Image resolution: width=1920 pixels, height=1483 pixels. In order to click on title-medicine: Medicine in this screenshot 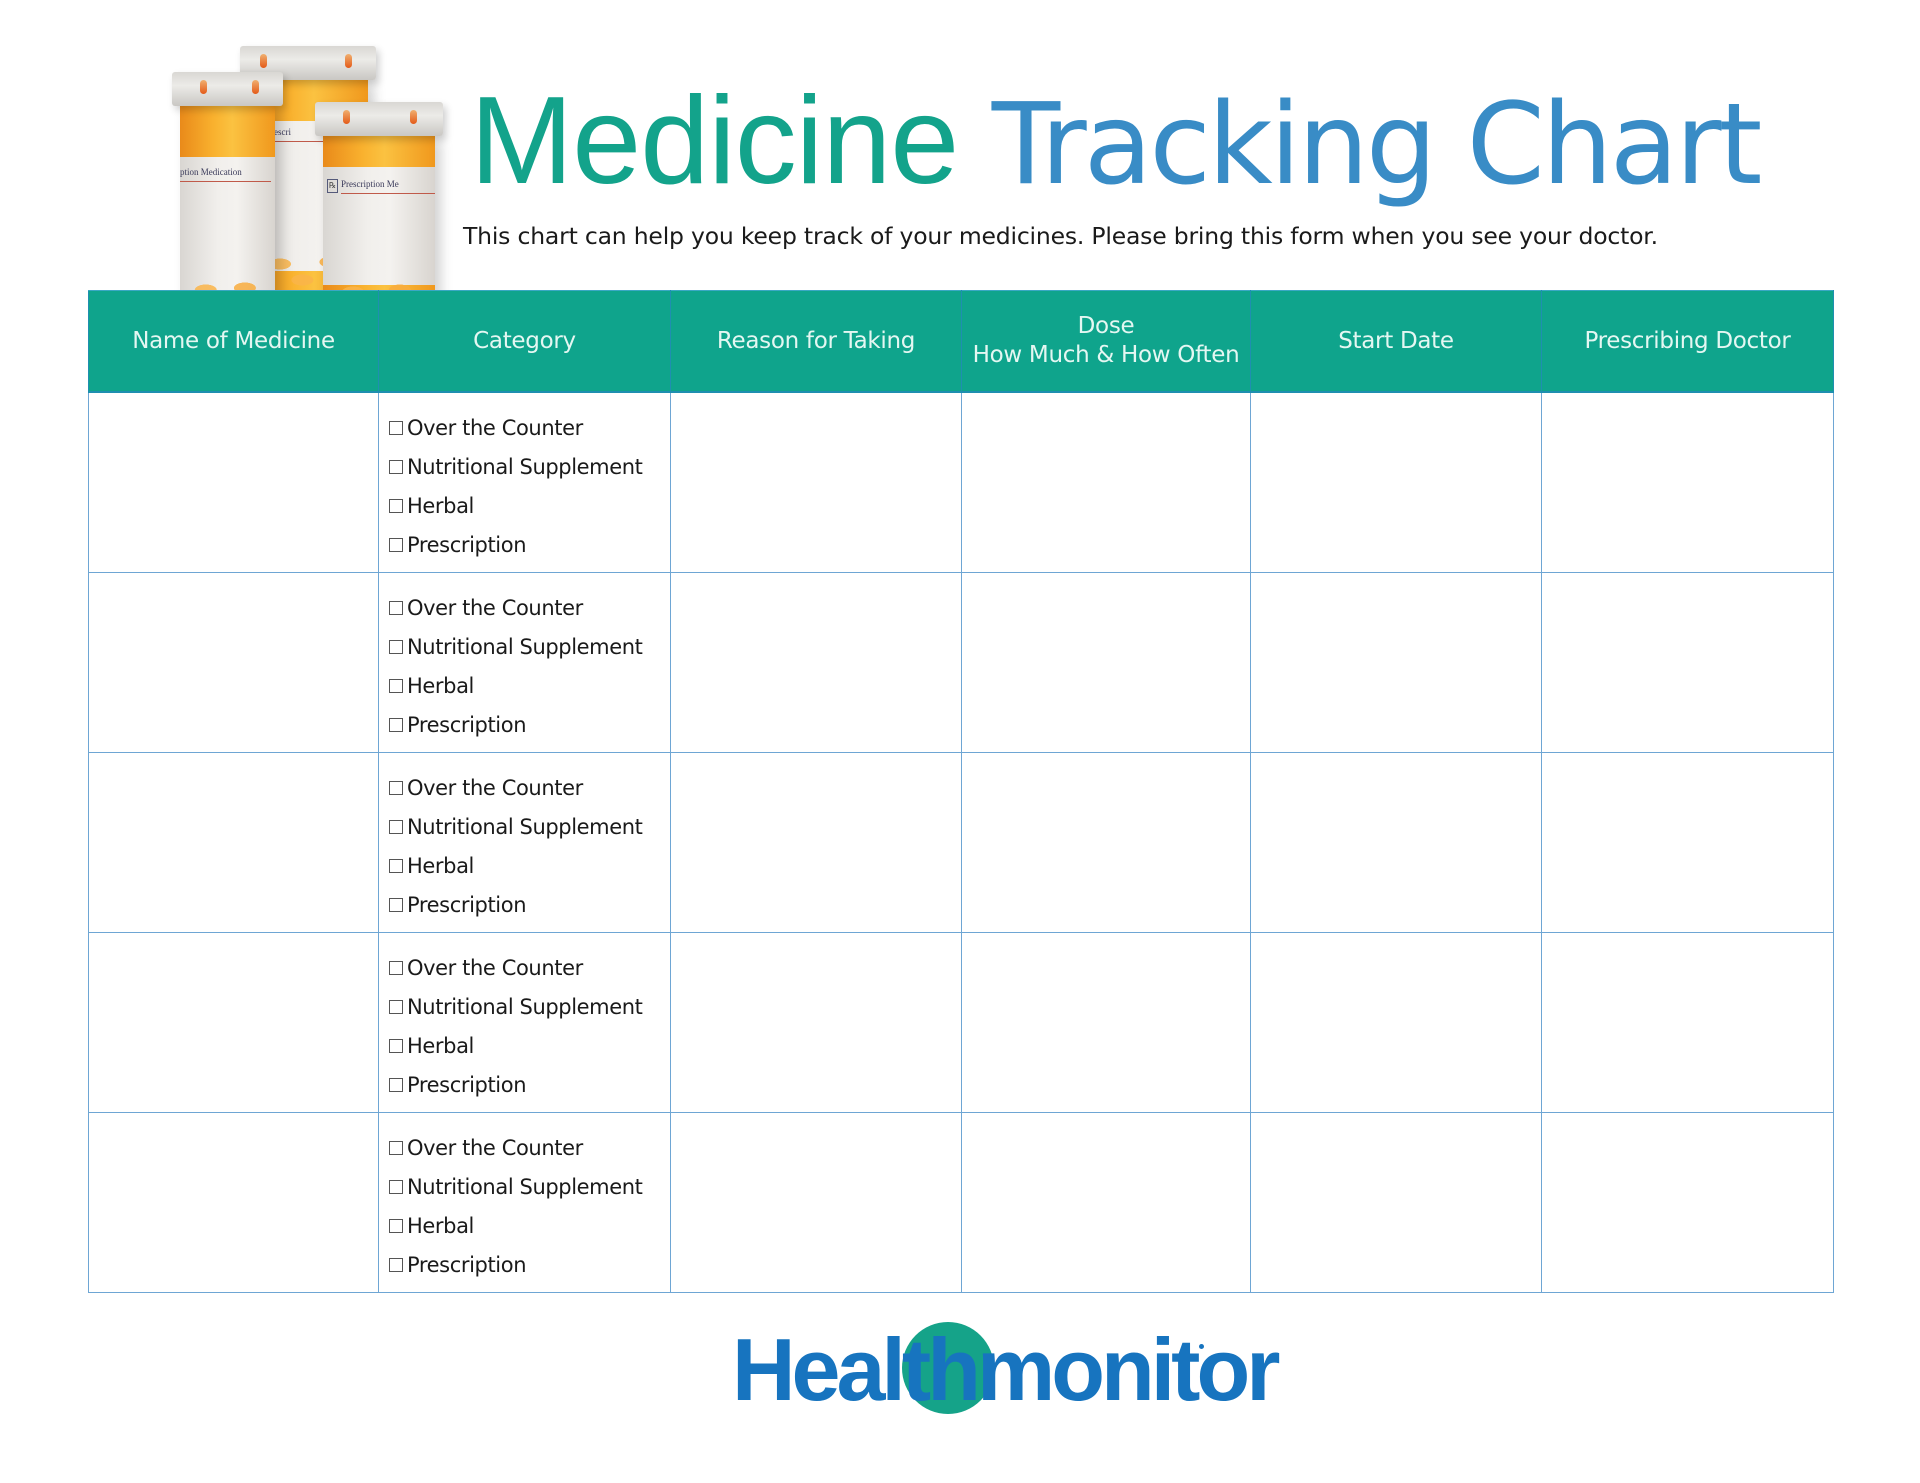, I will do `click(714, 141)`.